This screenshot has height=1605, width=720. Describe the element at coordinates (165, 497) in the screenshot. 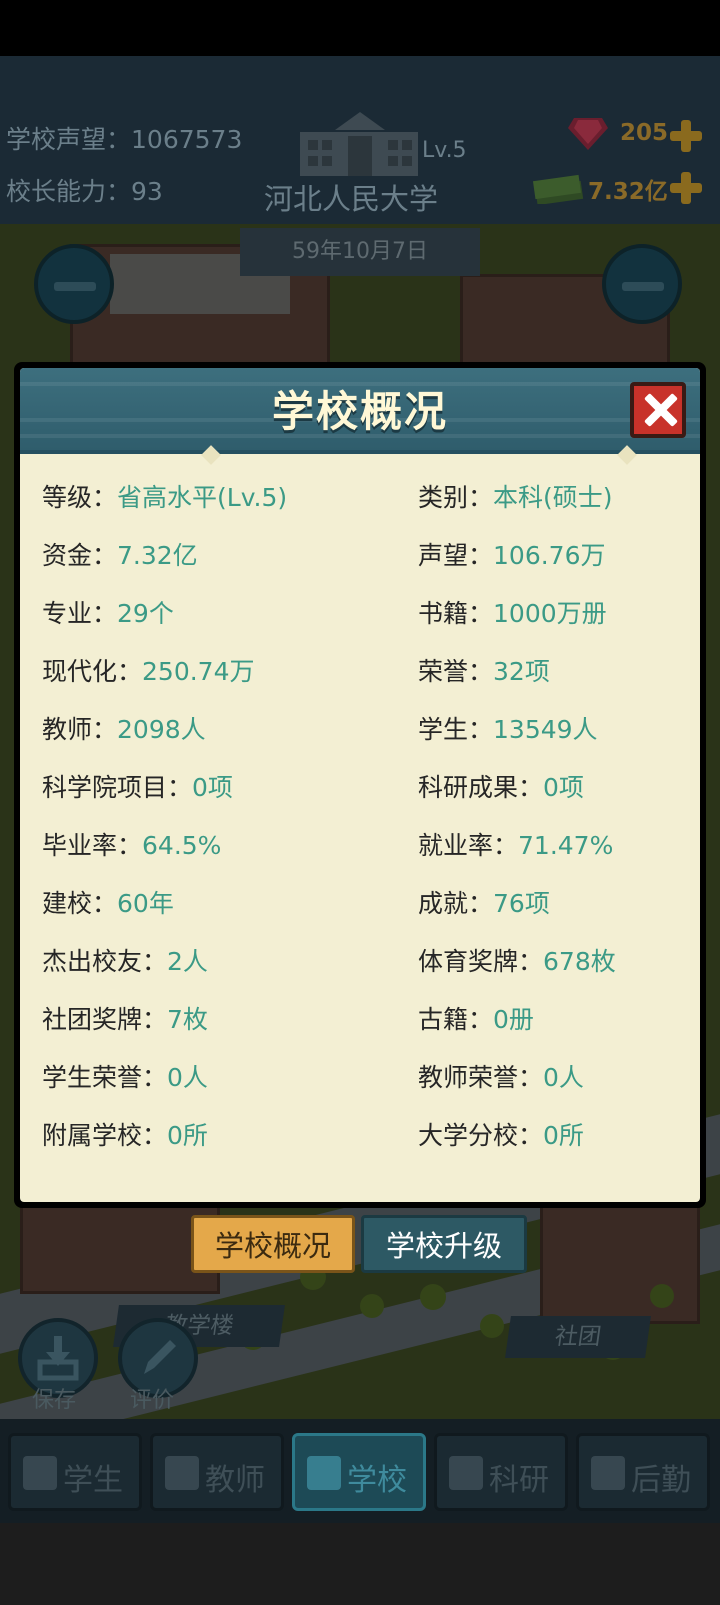

I see `stat-grade: 等级：省高水平(Lv.5)` at that location.